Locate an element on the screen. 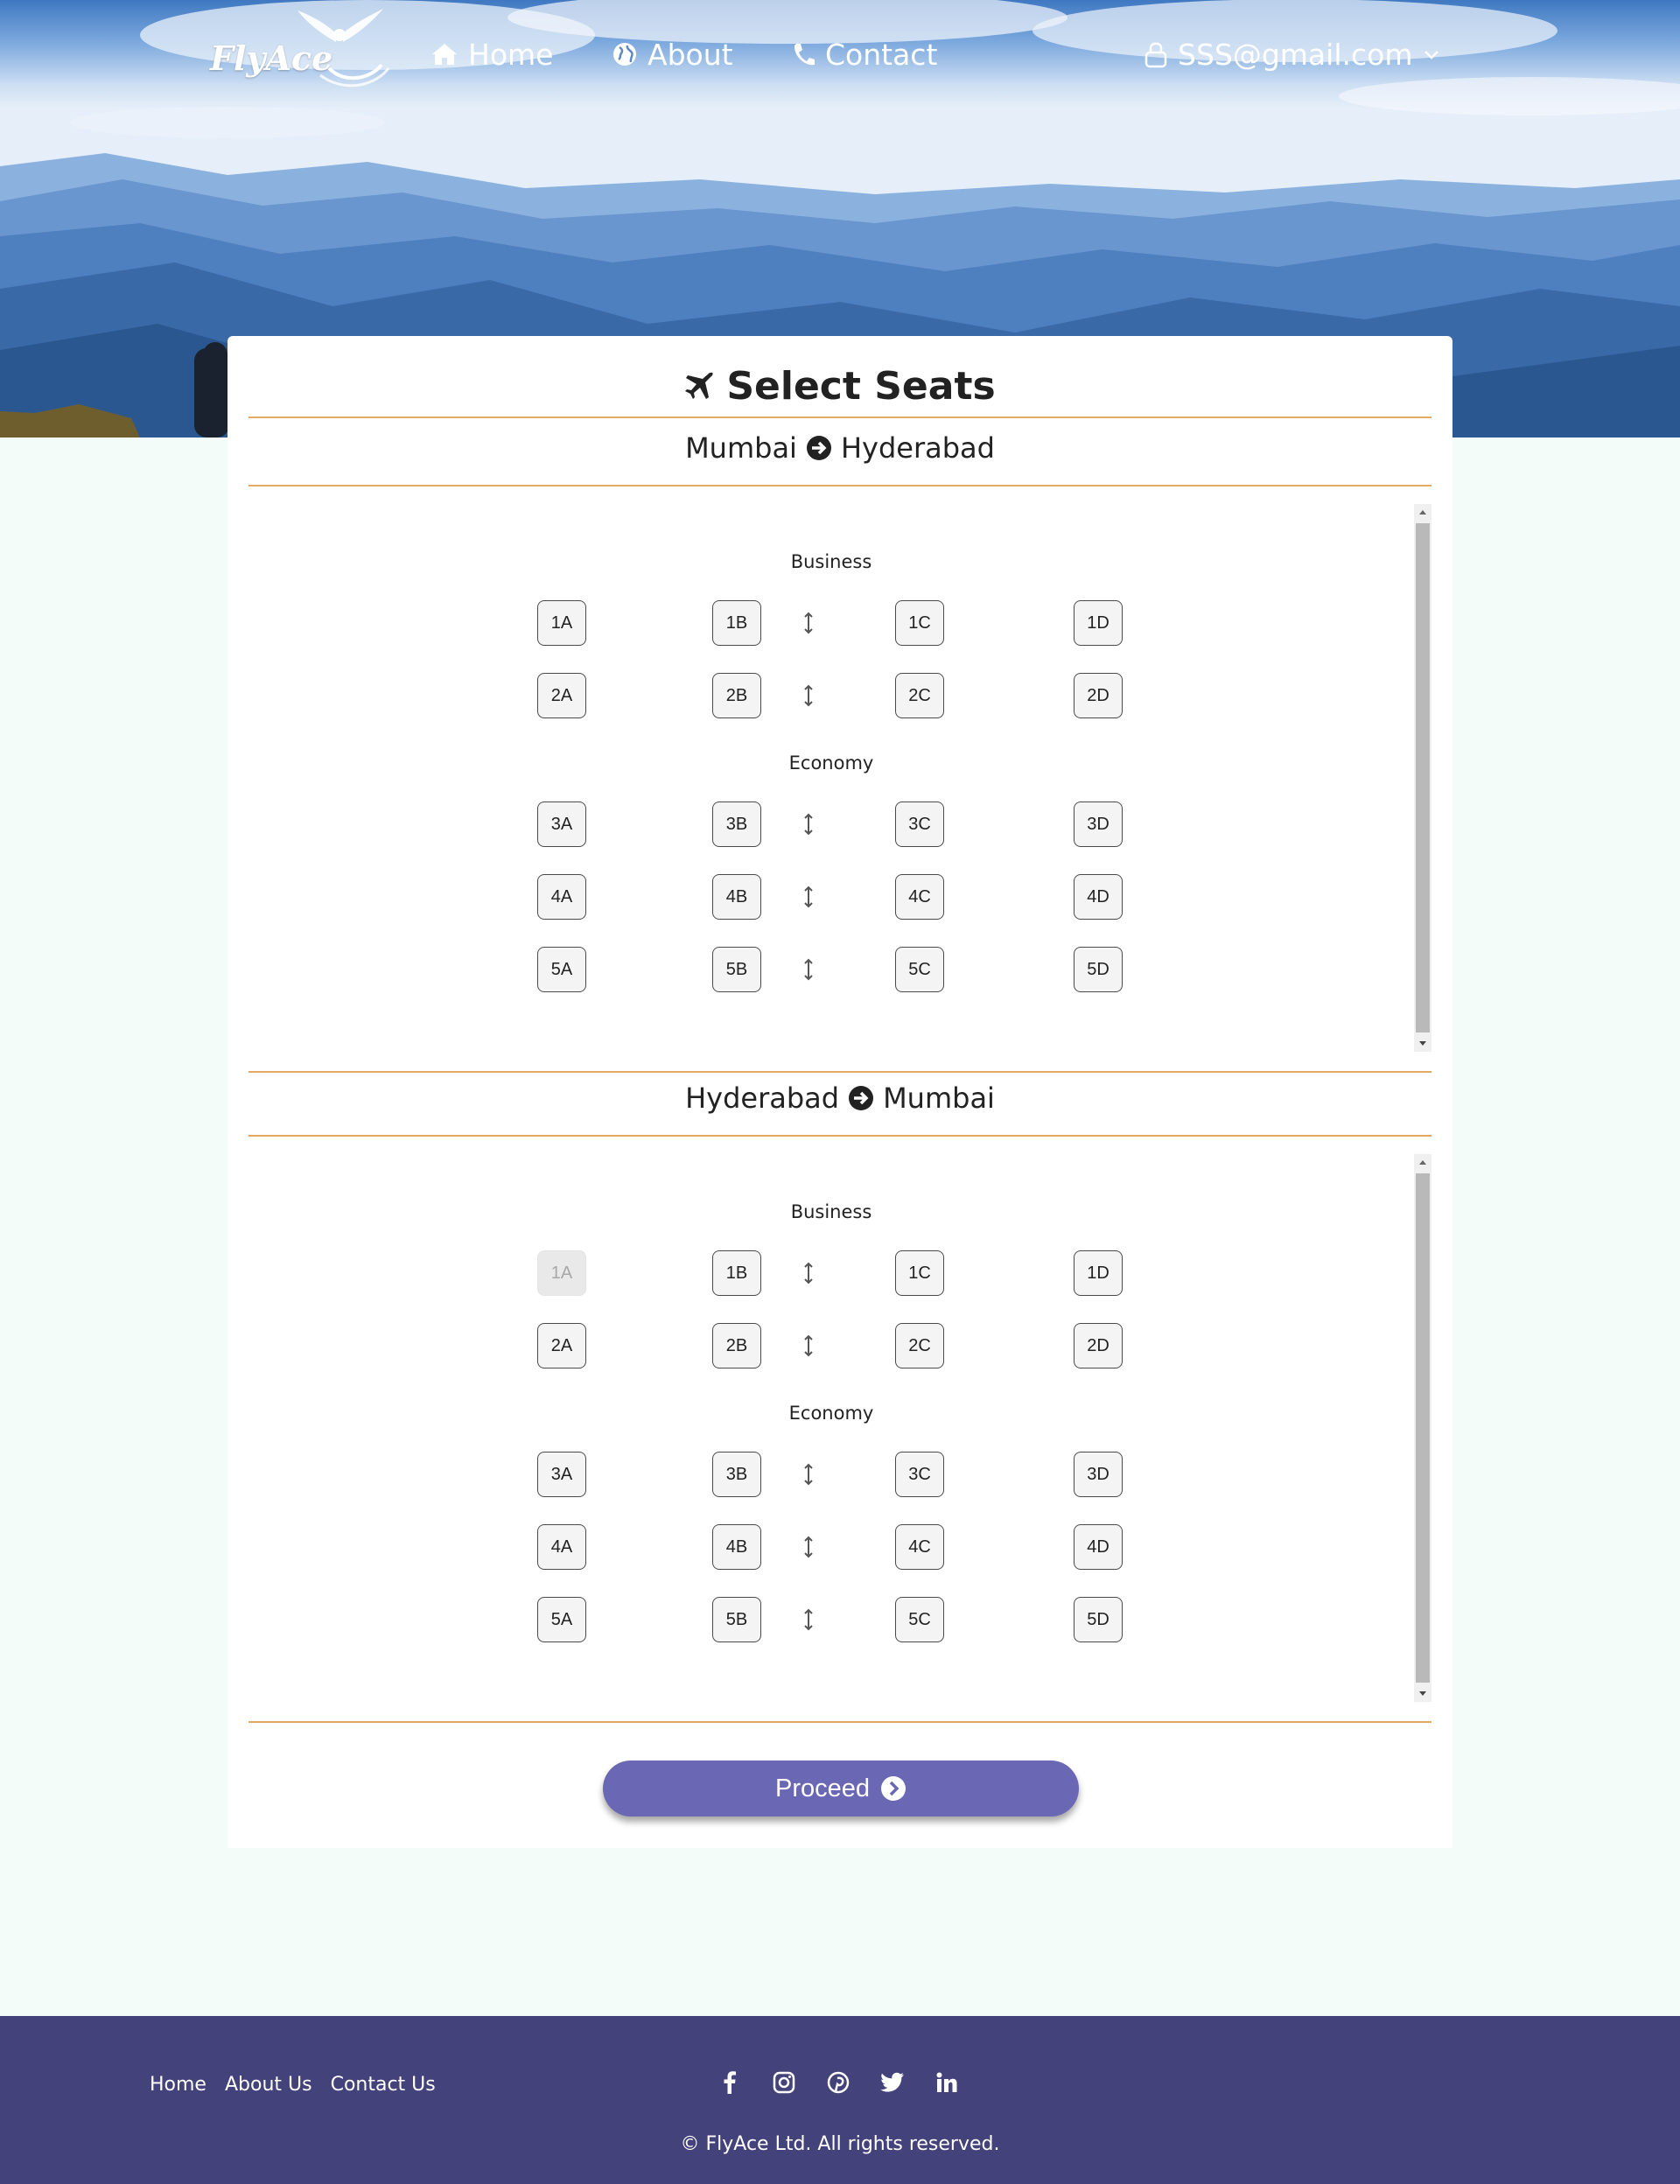 The height and width of the screenshot is (2184, 1680). page-title: Select Seats is located at coordinates (840, 386).